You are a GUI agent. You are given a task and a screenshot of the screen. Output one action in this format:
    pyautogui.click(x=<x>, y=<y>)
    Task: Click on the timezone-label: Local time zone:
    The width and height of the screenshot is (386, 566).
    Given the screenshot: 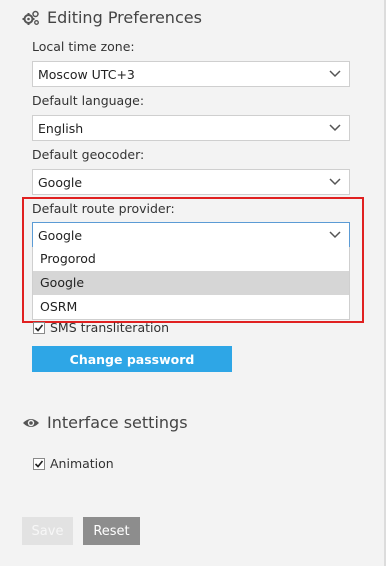 What is the action you would take?
    pyautogui.click(x=83, y=46)
    